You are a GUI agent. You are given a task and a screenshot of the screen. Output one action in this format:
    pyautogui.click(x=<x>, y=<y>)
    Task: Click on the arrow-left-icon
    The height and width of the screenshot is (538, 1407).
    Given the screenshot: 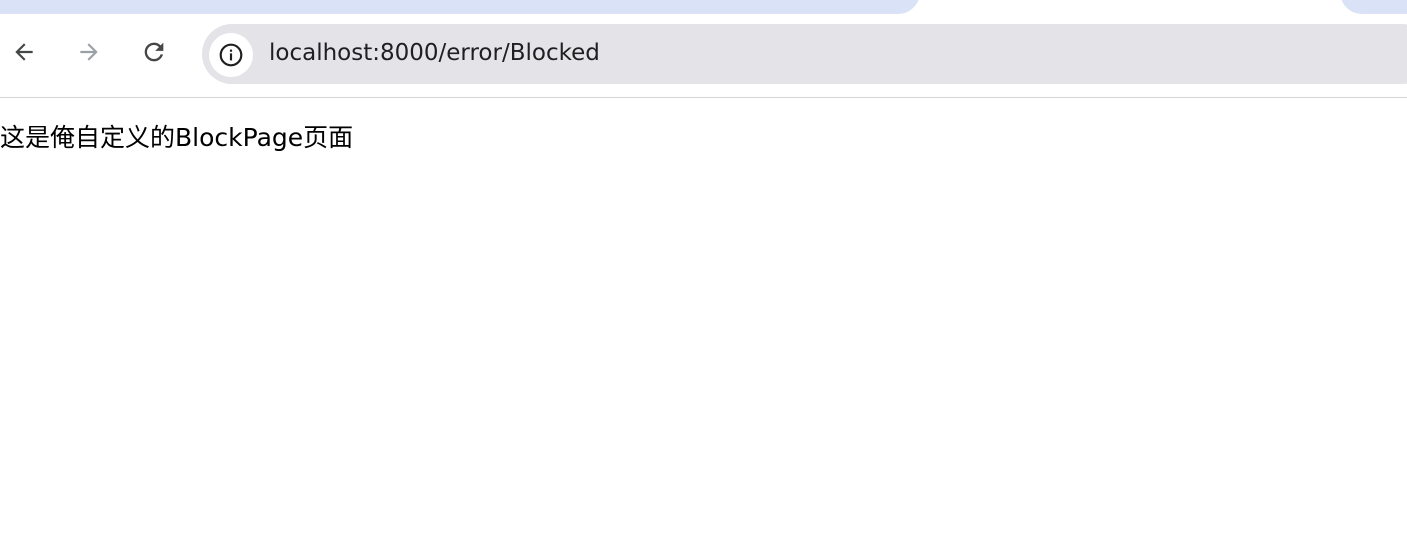 What is the action you would take?
    pyautogui.click(x=24, y=52)
    